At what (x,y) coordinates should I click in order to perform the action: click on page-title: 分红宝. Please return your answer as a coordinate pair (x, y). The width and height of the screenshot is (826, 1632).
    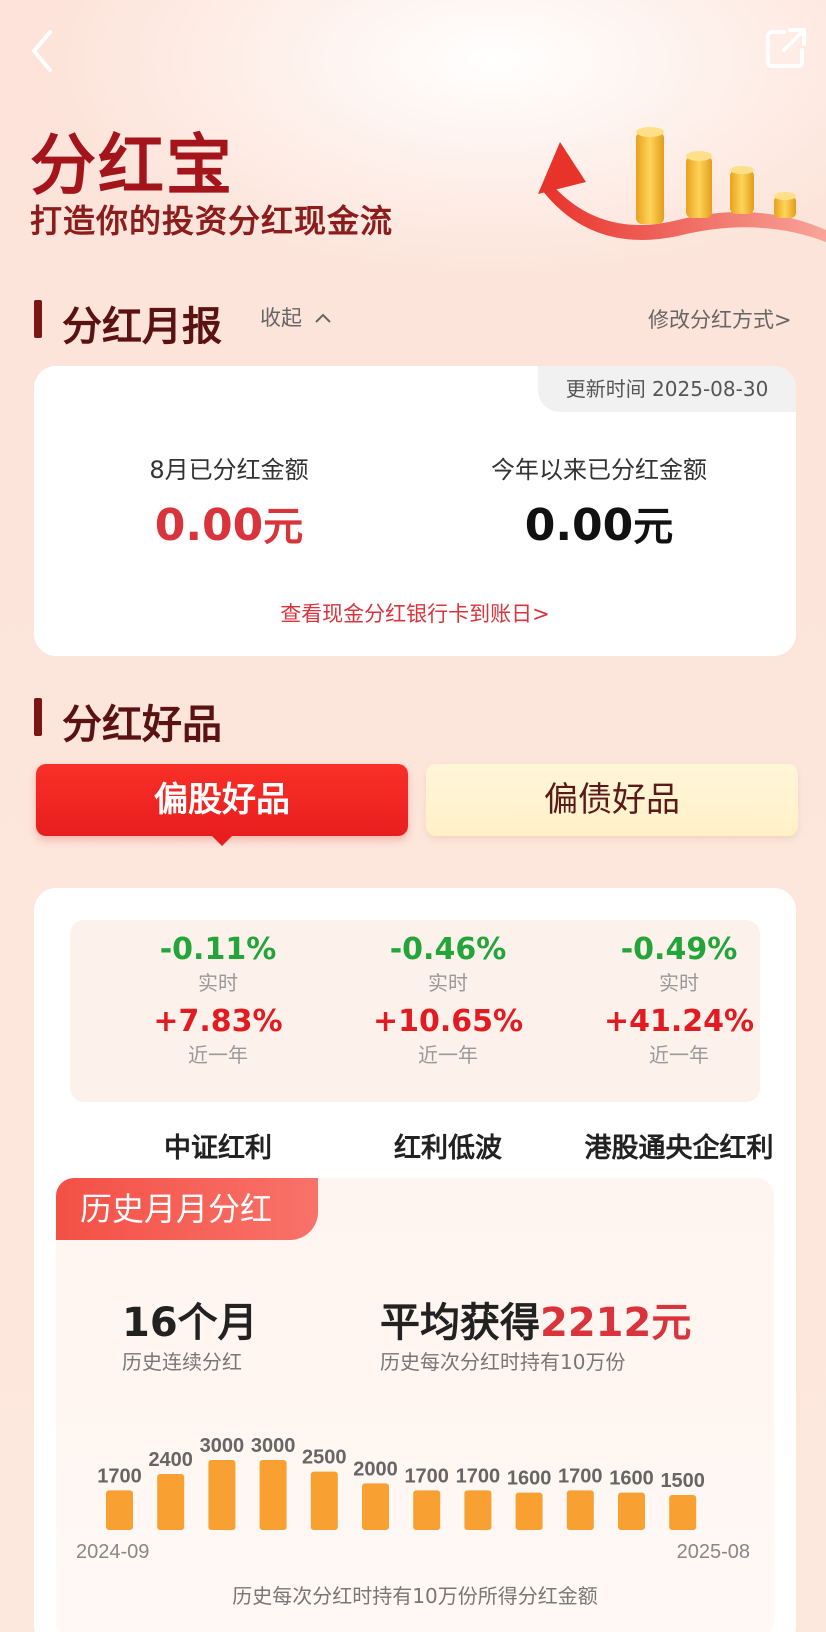
    Looking at the image, I should click on (132, 165).